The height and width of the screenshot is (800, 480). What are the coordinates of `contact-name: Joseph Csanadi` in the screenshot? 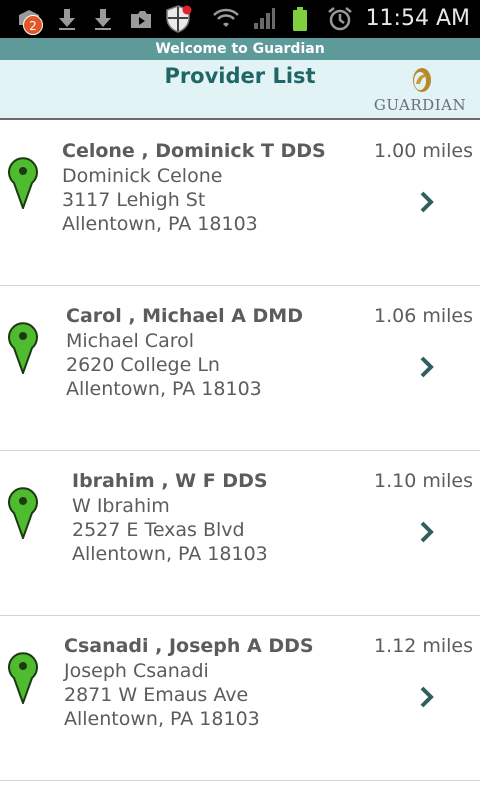 It's located at (136, 671).